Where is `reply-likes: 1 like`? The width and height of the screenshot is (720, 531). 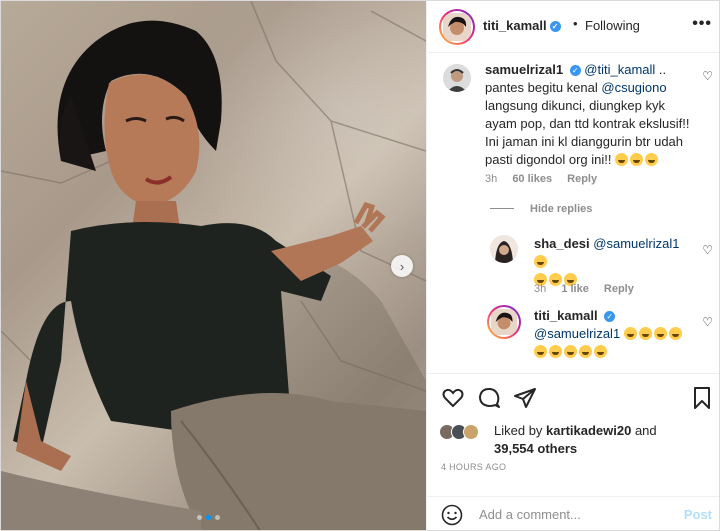
reply-likes: 1 like is located at coordinates (575, 289).